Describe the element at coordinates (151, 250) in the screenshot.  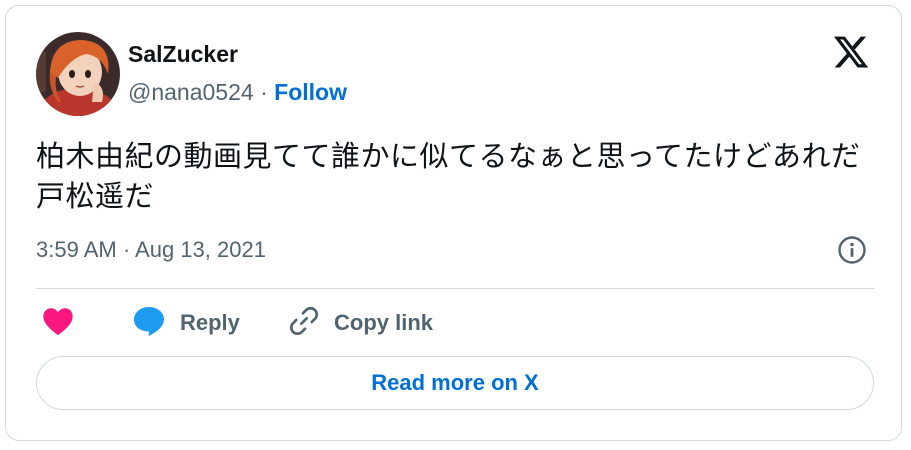
I see `tweet-timestamp: 3:59 AM · Aug 13, 2021` at that location.